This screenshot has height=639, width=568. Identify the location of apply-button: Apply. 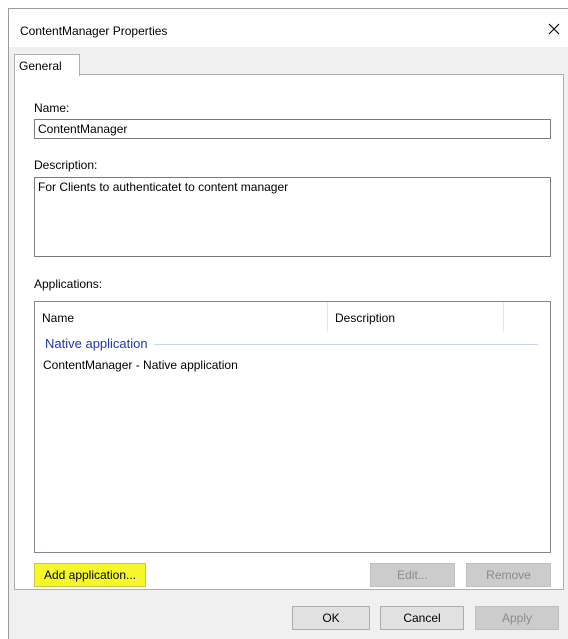
(517, 618).